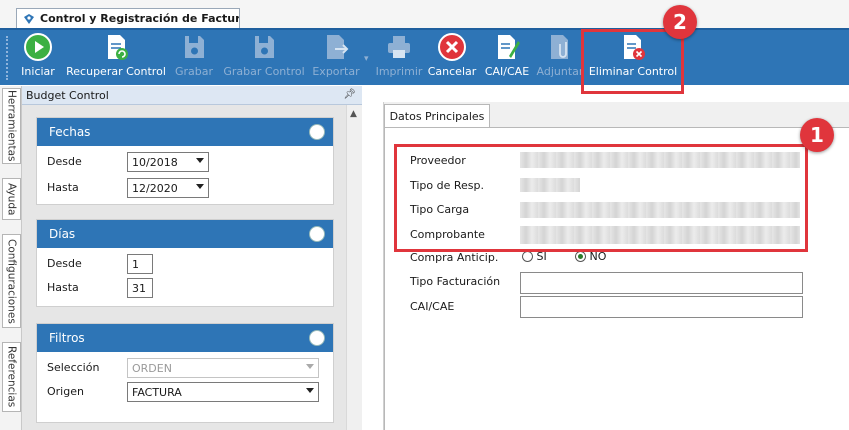 The height and width of the screenshot is (430, 849). What do you see at coordinates (452, 71) in the screenshot?
I see `cancel-button-label: Cancelar` at bounding box center [452, 71].